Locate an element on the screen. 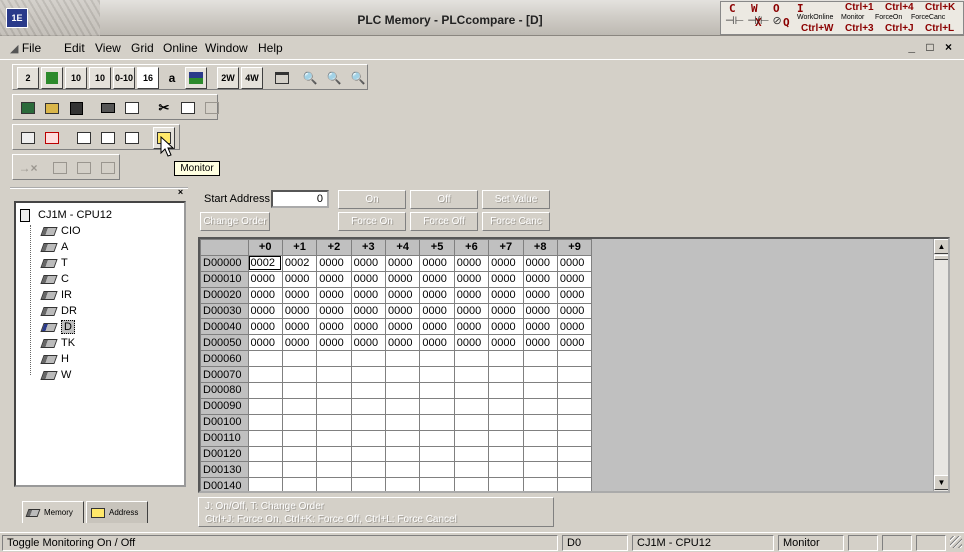 The height and width of the screenshot is (552, 964). column-header: +4 is located at coordinates (402, 247).